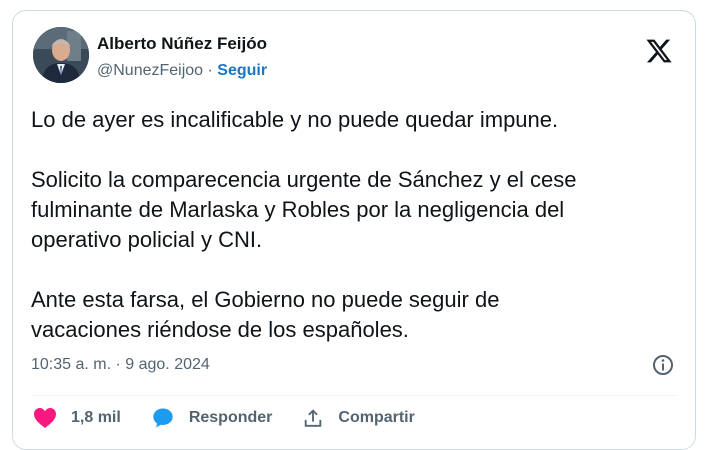 This screenshot has width=718, height=450. What do you see at coordinates (376, 417) in the screenshot?
I see `share-label: Compartir` at bounding box center [376, 417].